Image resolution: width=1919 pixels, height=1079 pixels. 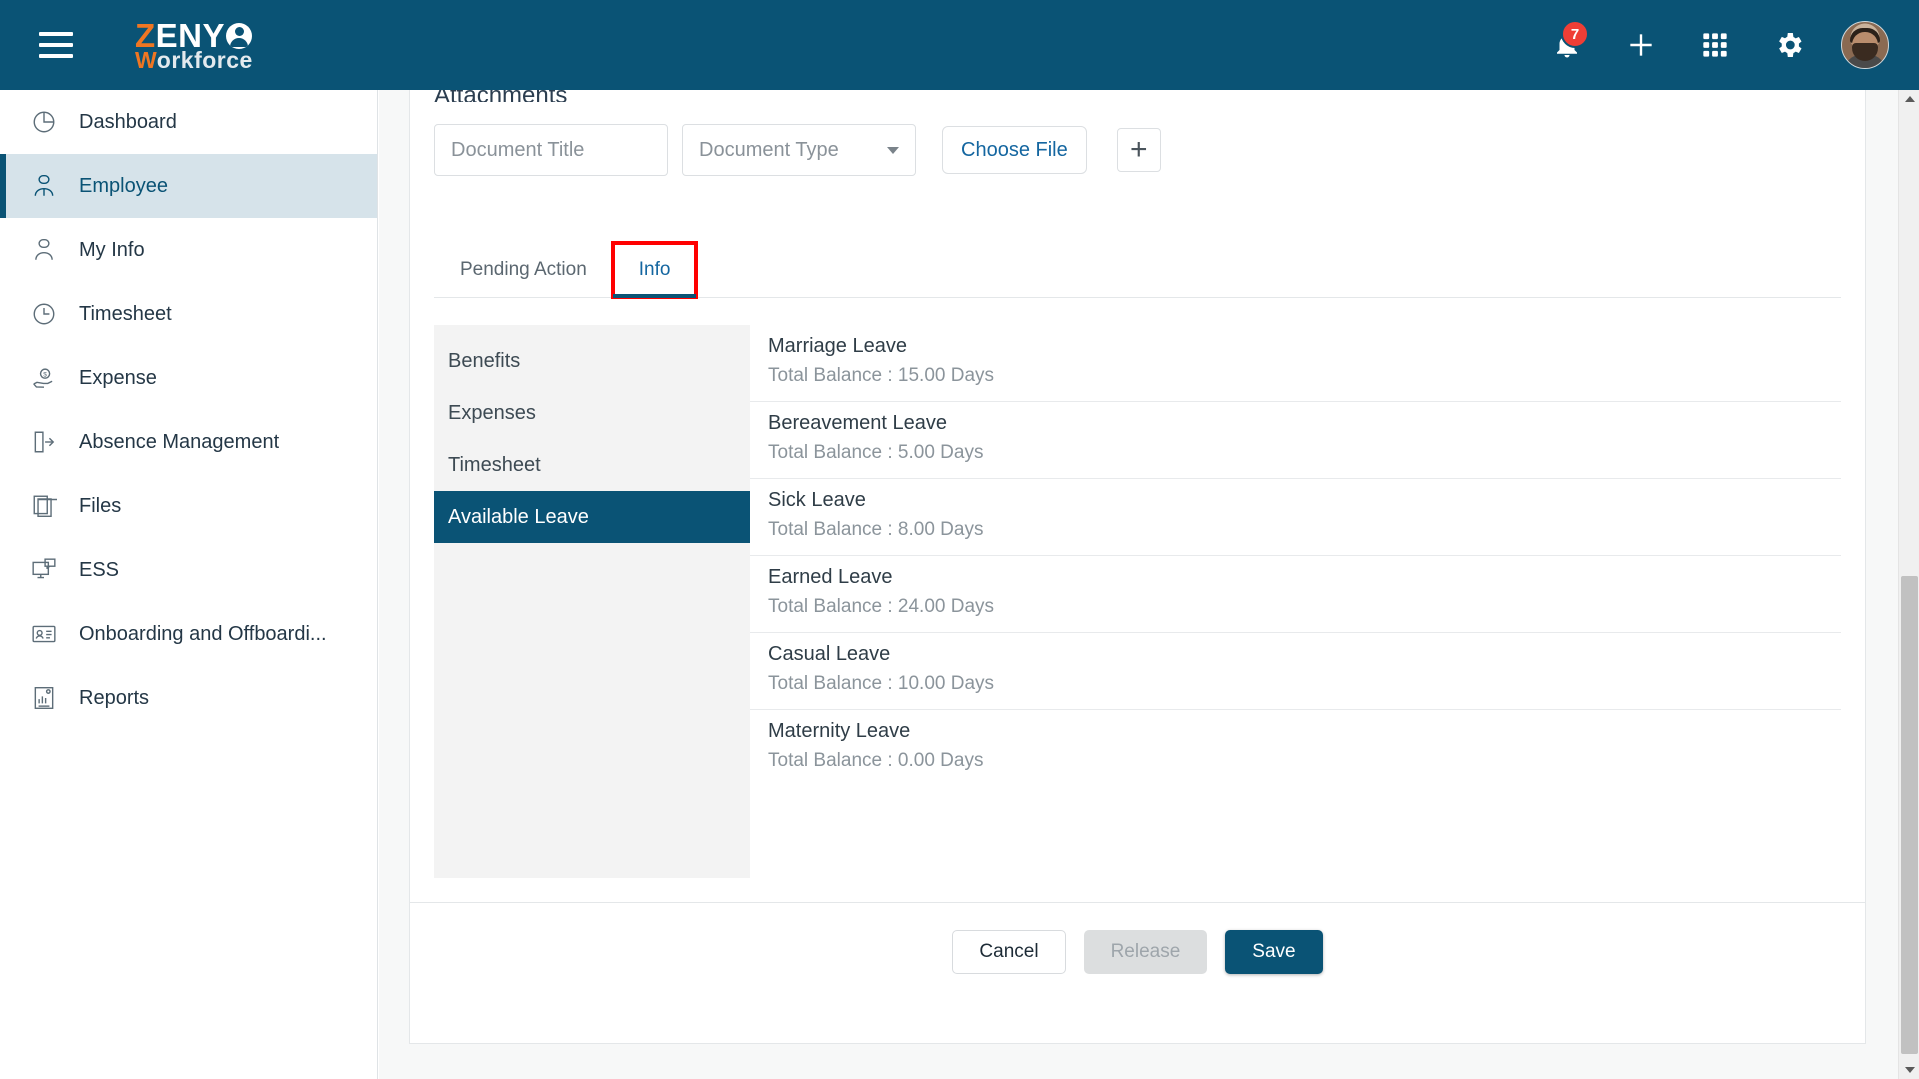 What do you see at coordinates (239, 36) in the screenshot?
I see `logo-person-circle-icon` at bounding box center [239, 36].